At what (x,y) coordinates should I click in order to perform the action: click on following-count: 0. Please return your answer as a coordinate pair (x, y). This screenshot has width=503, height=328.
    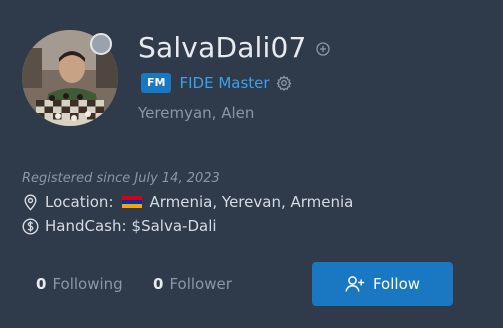
    Looking at the image, I should click on (41, 284).